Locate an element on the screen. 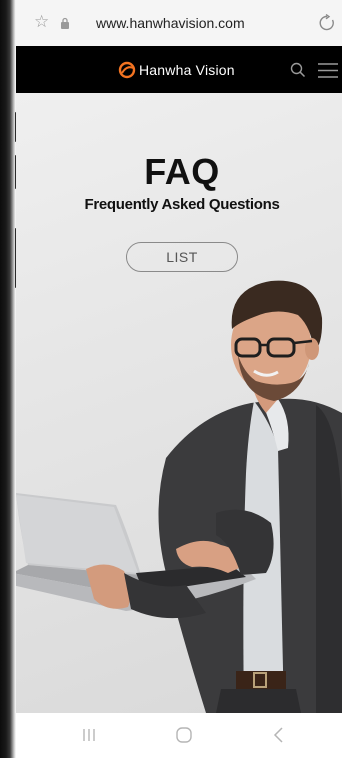 This screenshot has height=758, width=342. star-icon: ☆ is located at coordinates (41, 21).